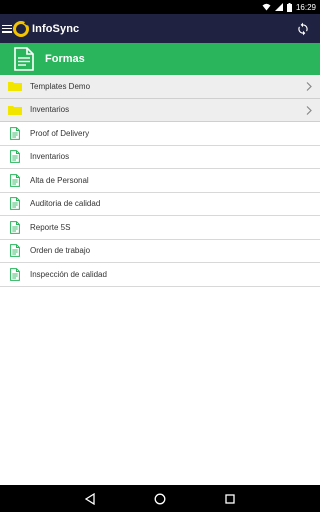 This screenshot has width=320, height=512. Describe the element at coordinates (65, 204) in the screenshot. I see `form-label: Auditoria de calidad` at that location.